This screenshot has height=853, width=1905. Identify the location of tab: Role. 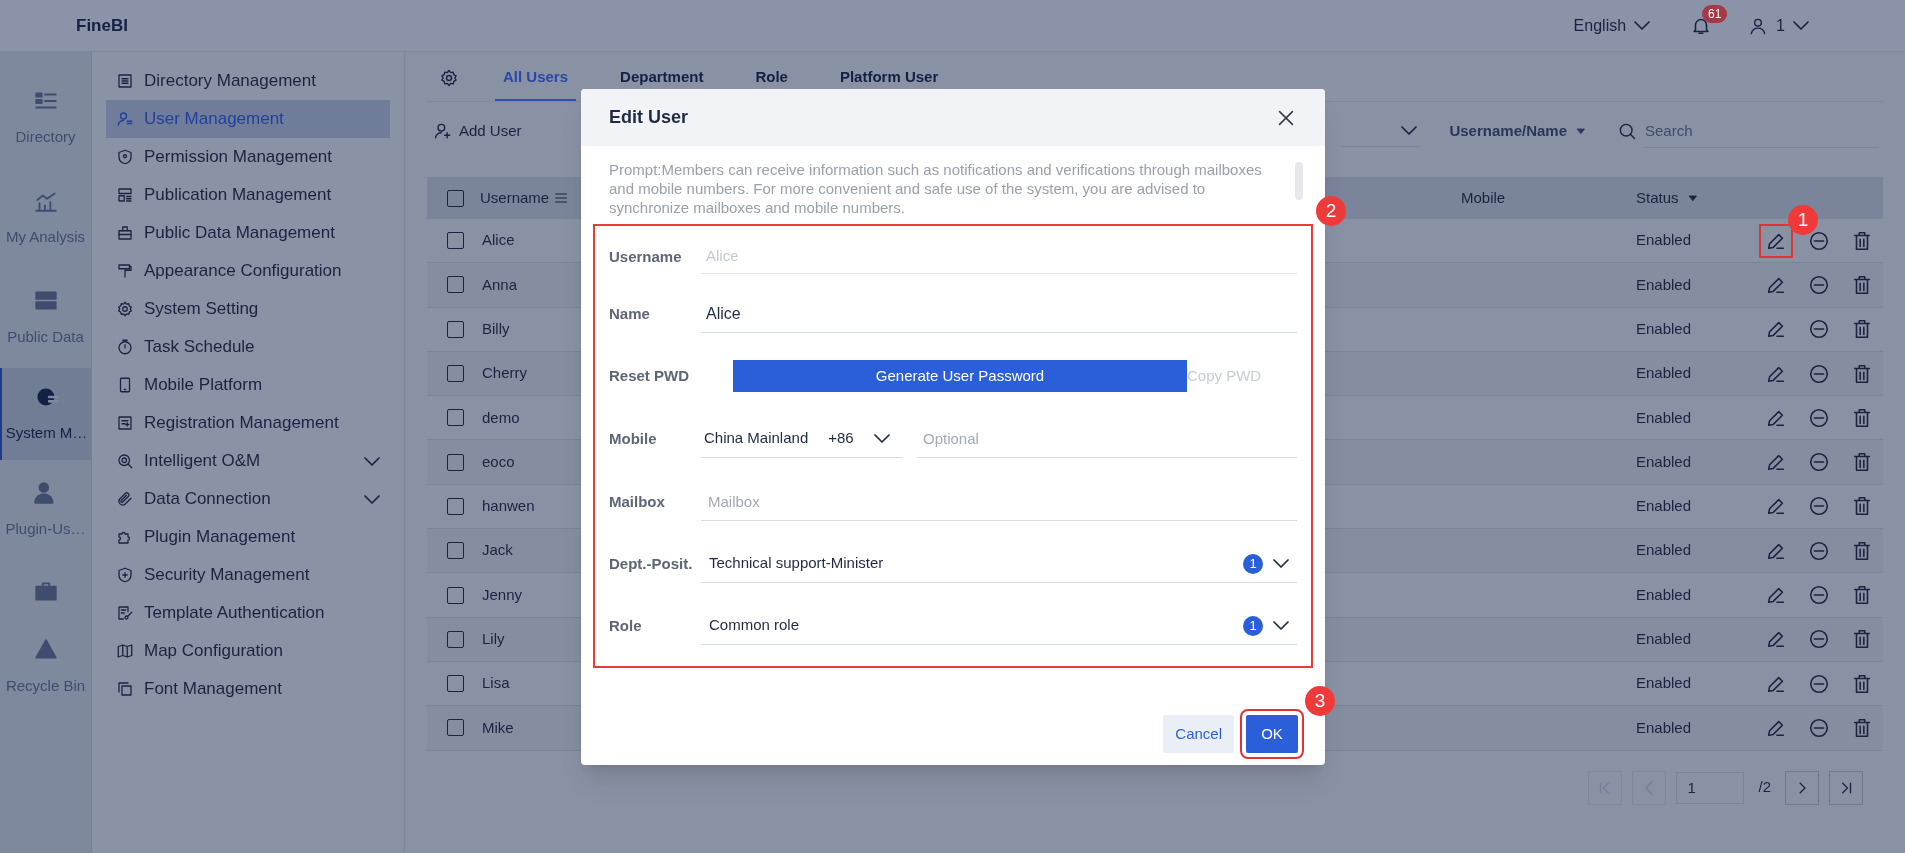
(771, 78).